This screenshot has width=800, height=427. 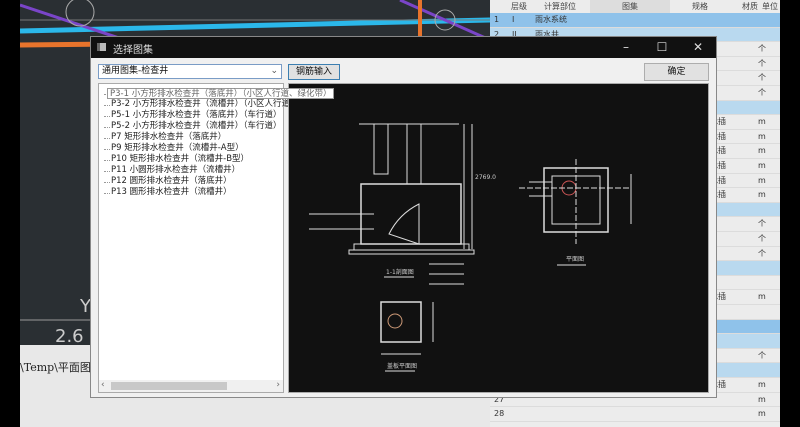 I want to click on scrollbar-thumb, so click(x=169, y=386).